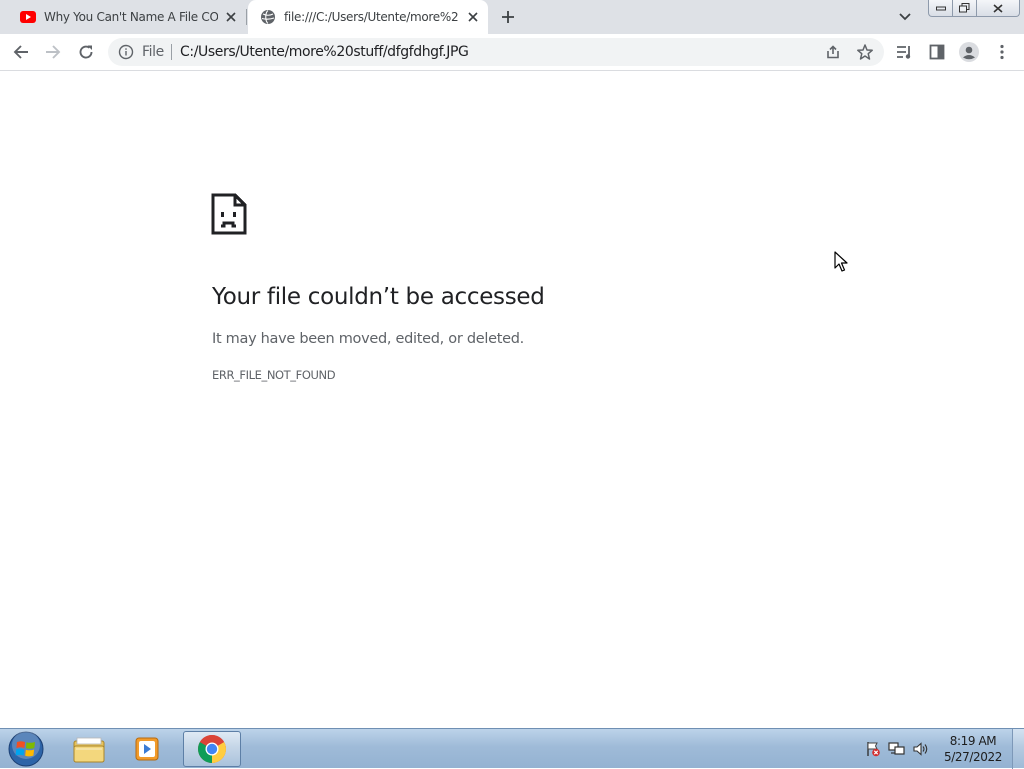 The image size is (1024, 769). I want to click on tab-youtube: Why You Can't Name A File CON, so click(127, 17).